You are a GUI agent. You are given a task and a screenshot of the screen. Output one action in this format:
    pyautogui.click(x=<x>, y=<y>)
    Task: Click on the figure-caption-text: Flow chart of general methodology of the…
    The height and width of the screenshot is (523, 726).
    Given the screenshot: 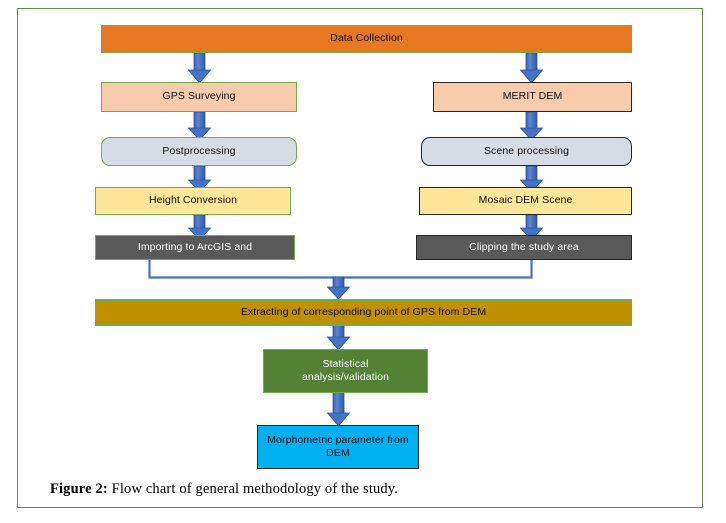 What is the action you would take?
    pyautogui.click(x=253, y=489)
    